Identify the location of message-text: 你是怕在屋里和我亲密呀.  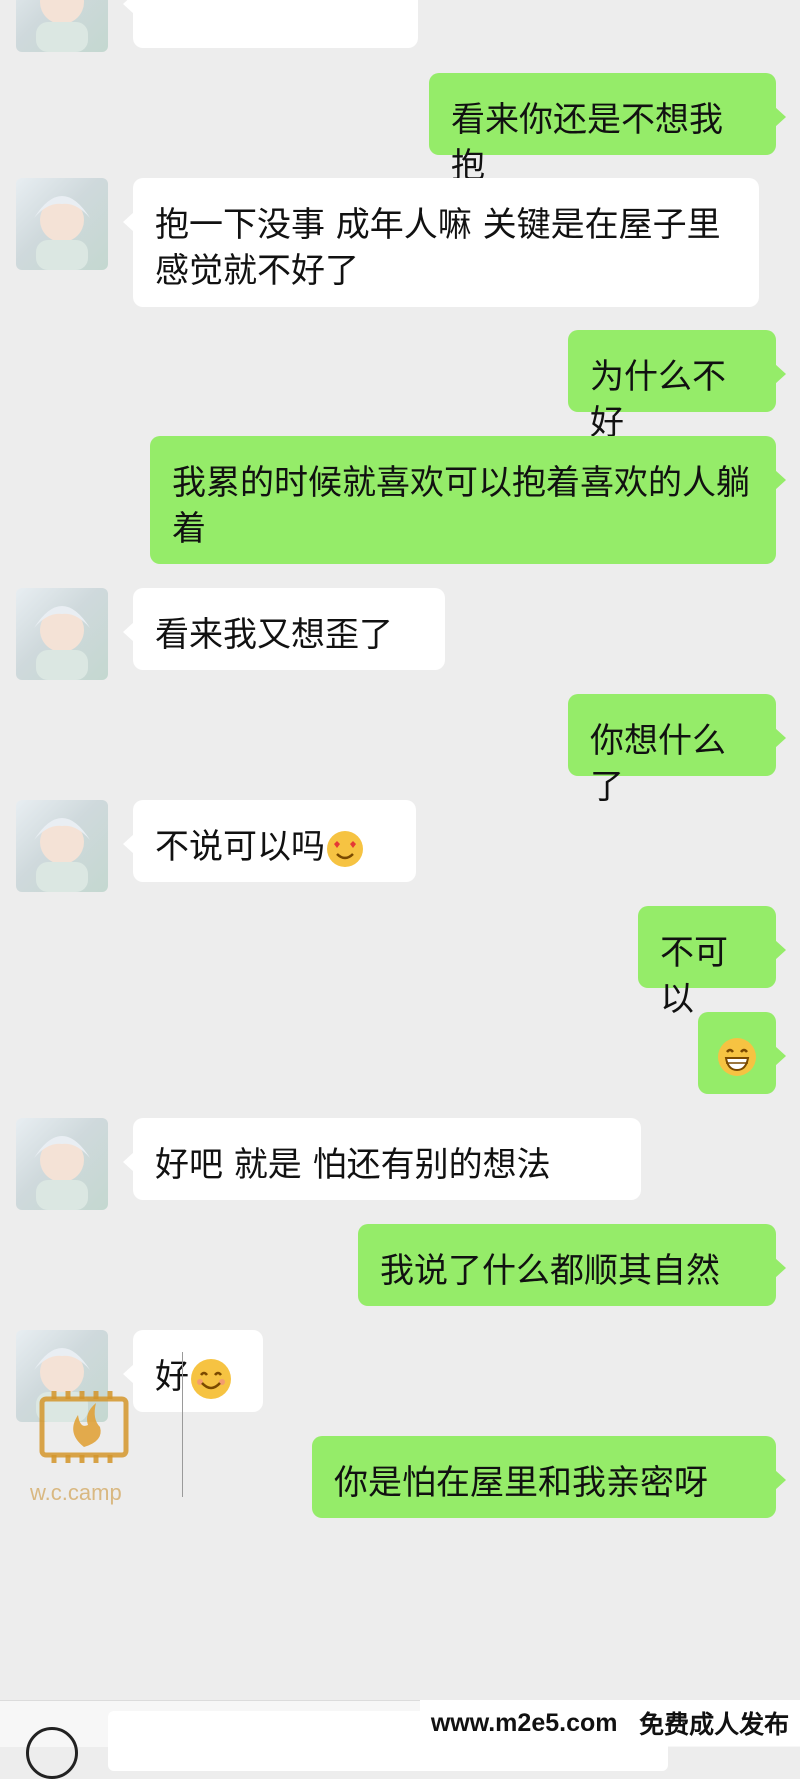
(521, 1483).